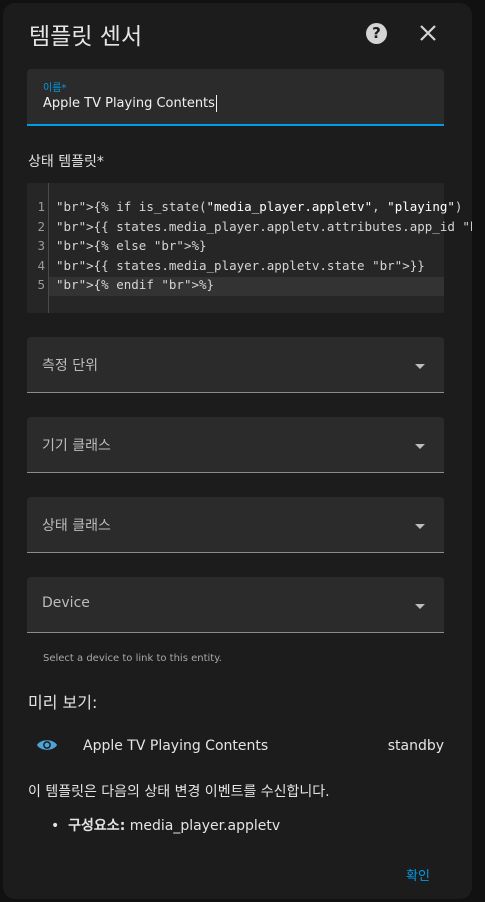 This screenshot has height=902, width=485. Describe the element at coordinates (176, 746) in the screenshot. I see `preview-entity-name: Apple TV Playing Contents` at that location.